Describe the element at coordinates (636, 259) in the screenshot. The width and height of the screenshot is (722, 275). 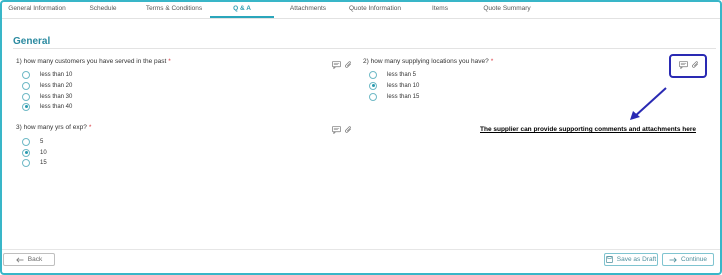
I see `save-as-draft-label: Save as Draft` at that location.